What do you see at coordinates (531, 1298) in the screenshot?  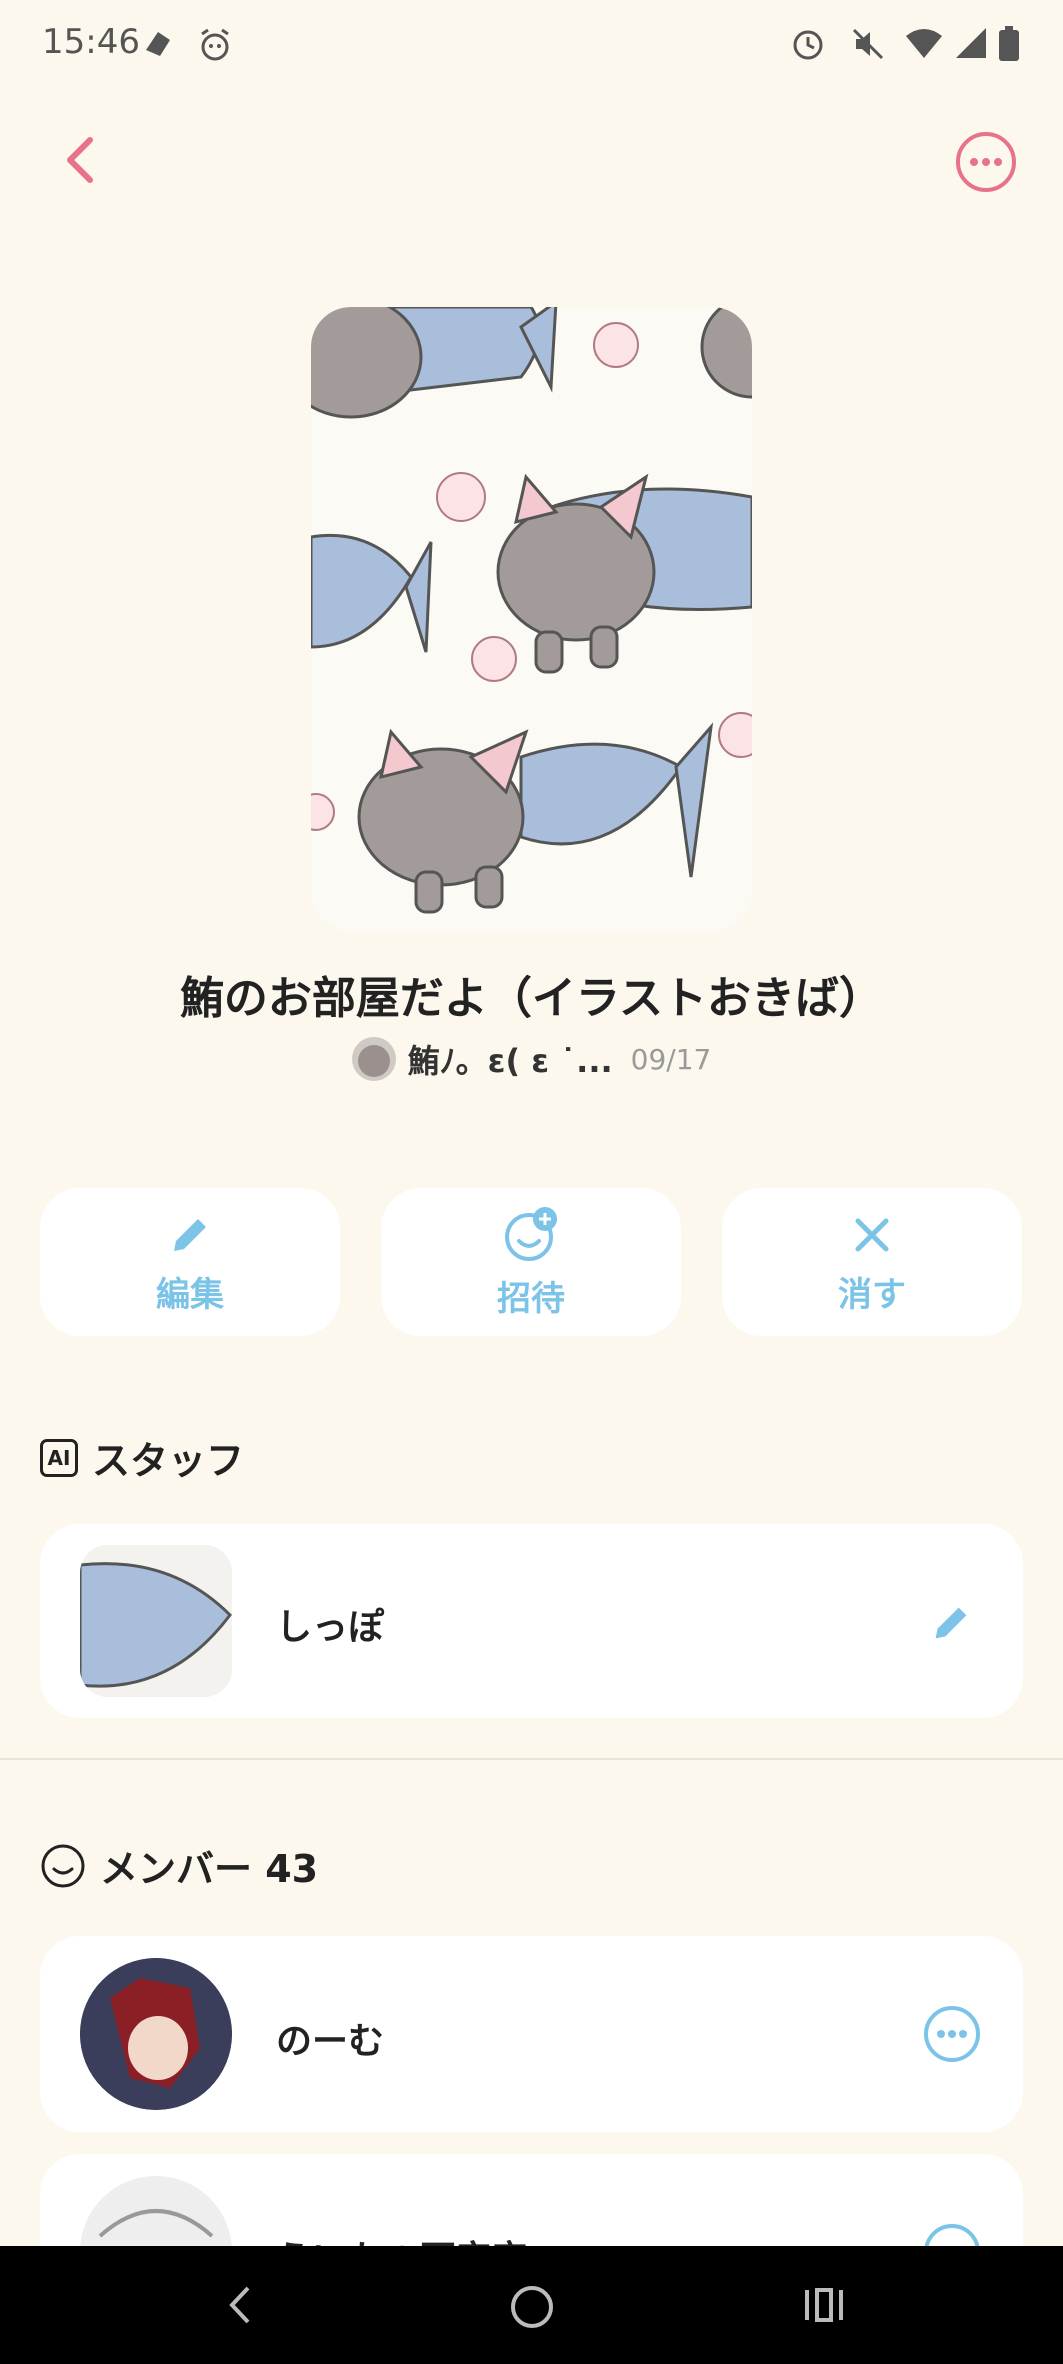 I see `invite-button-label: 招待` at bounding box center [531, 1298].